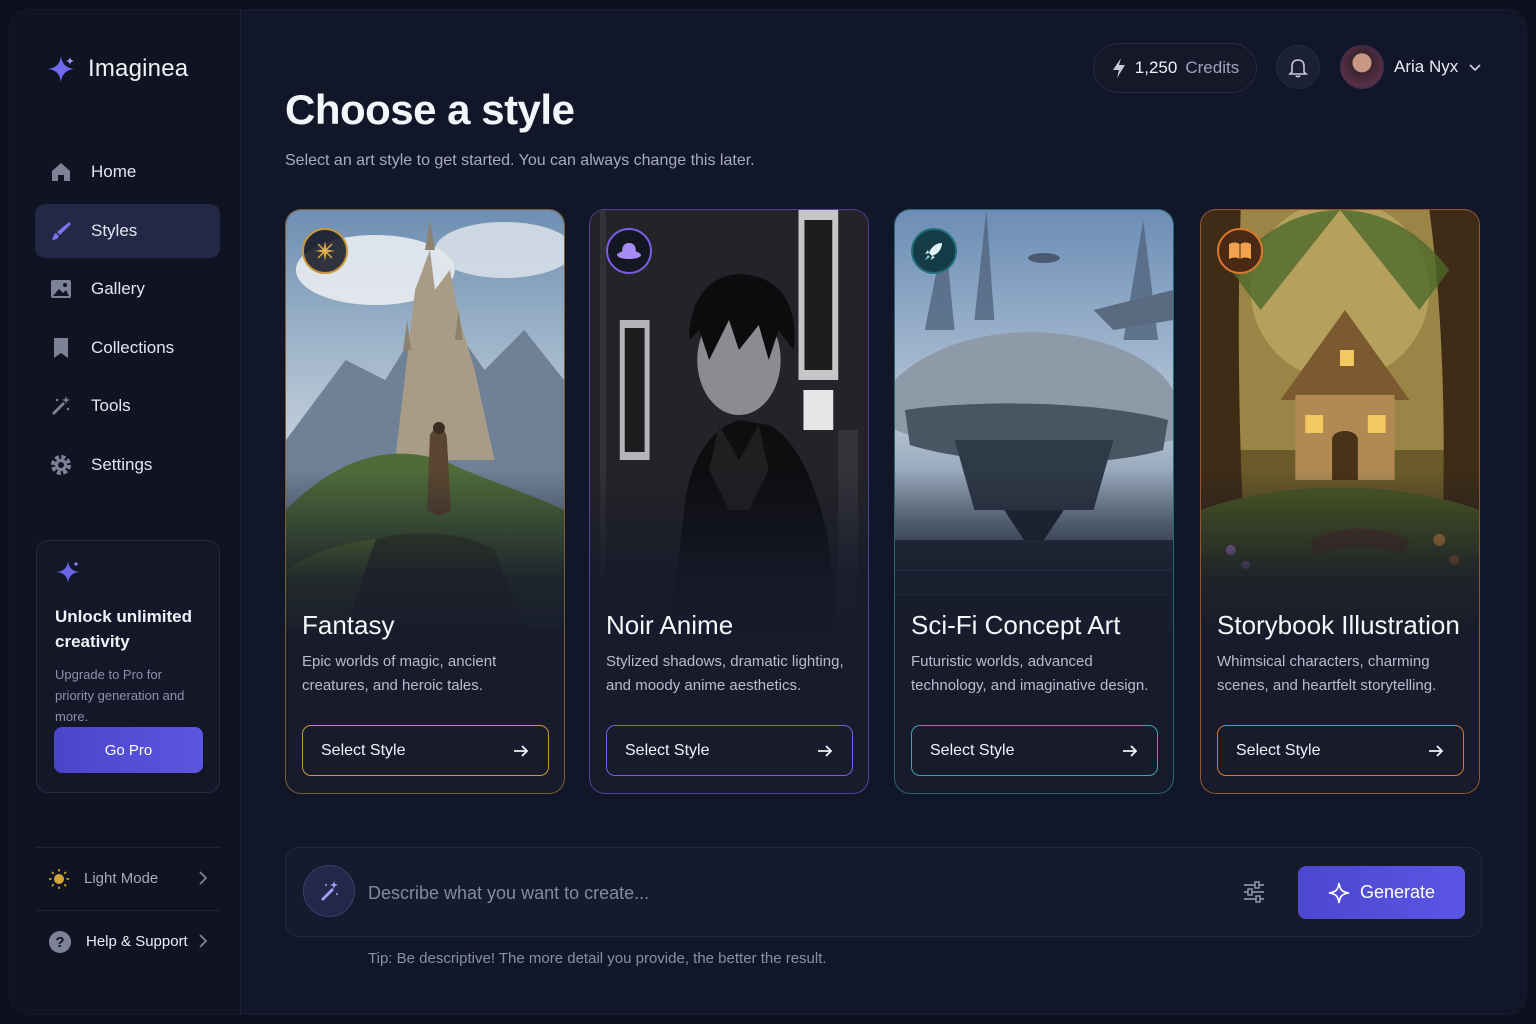 This screenshot has width=1536, height=1024. Describe the element at coordinates (430, 109) in the screenshot. I see `page-title: Choose a style` at that location.